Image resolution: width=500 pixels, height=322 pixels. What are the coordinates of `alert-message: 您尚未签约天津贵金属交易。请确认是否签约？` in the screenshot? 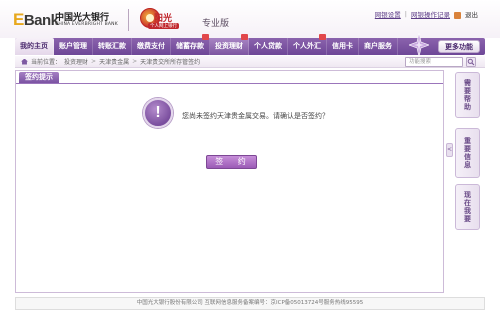 It's located at (255, 116).